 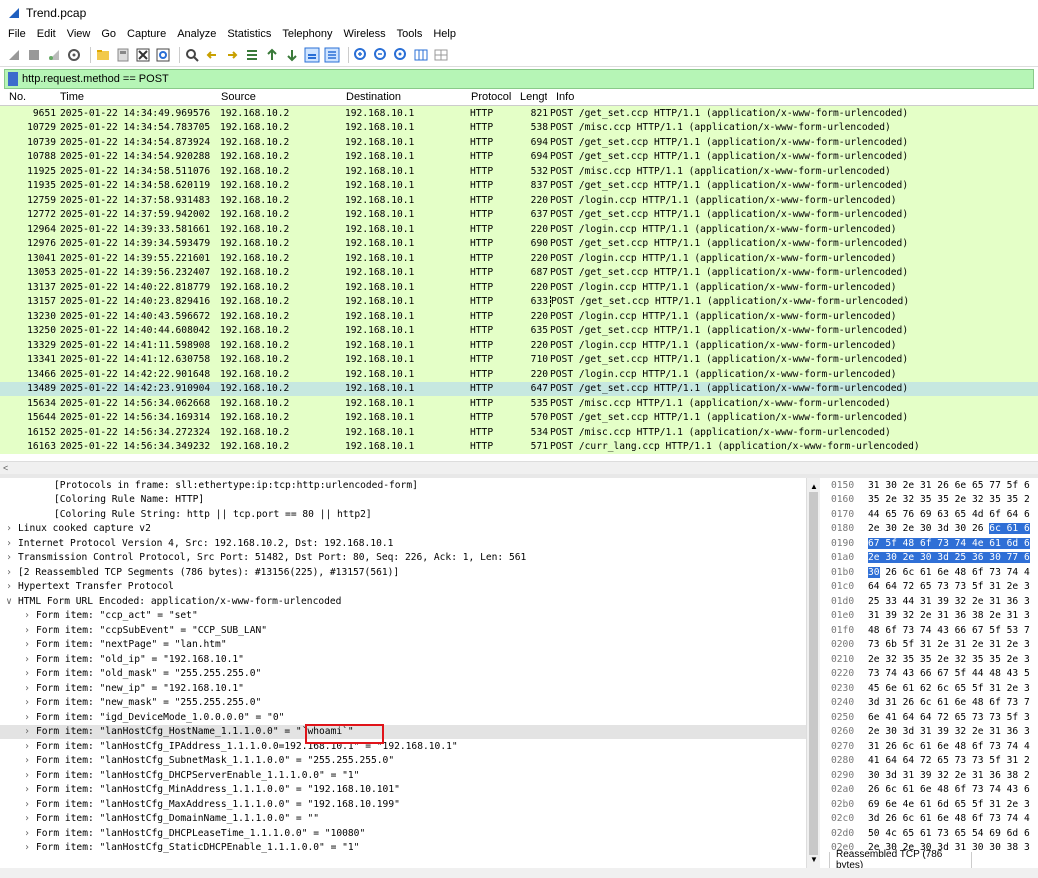 I want to click on capture-options-icon, so click(x=74, y=55).